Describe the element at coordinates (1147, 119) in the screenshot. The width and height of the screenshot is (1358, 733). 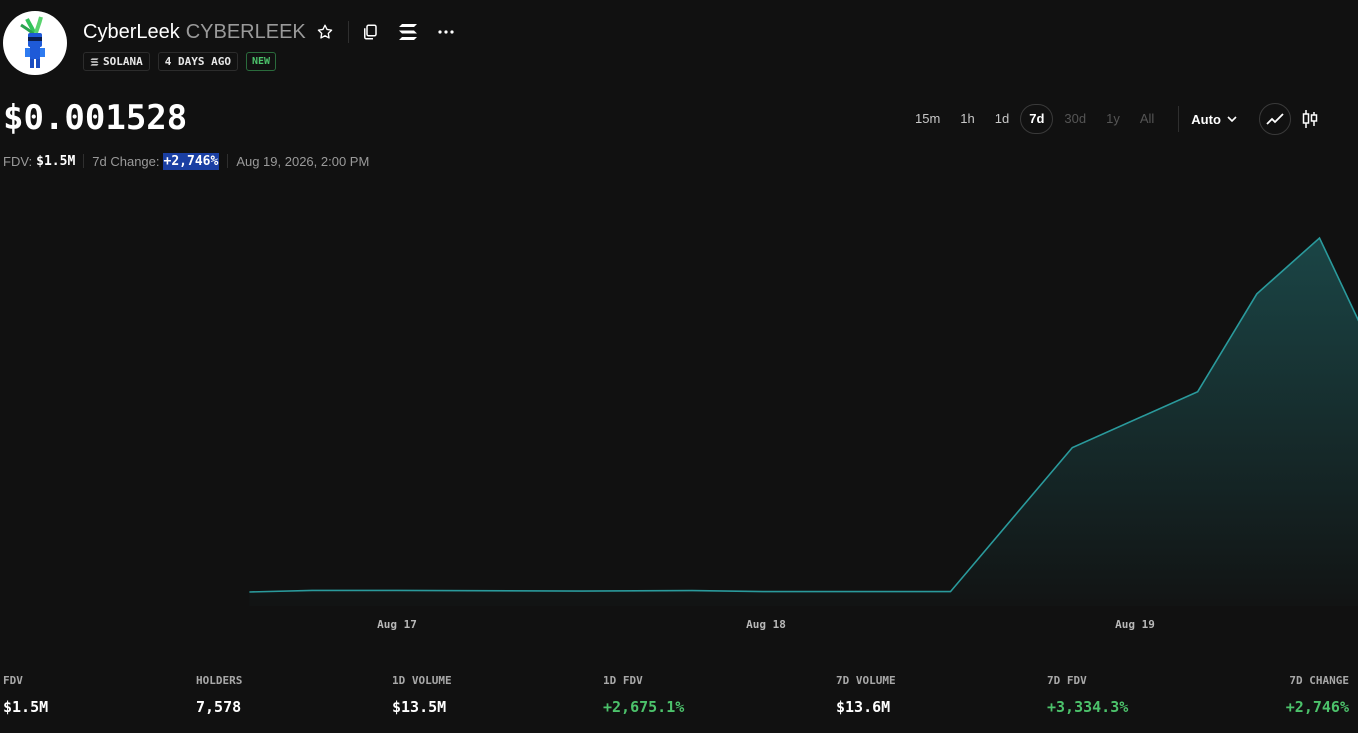
I see `range-all: All` at that location.